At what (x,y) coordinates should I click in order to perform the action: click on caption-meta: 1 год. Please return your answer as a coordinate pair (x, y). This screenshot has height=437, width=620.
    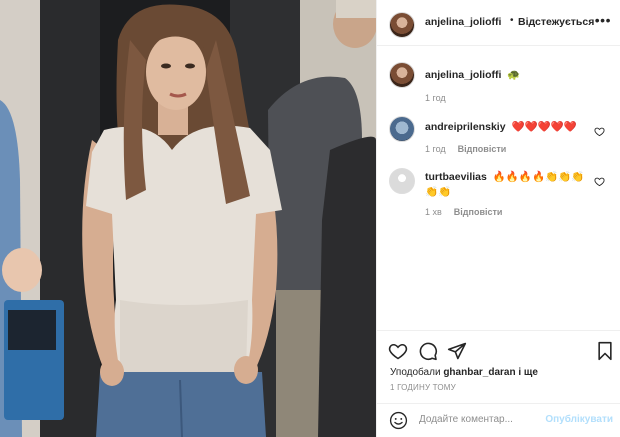
    Looking at the image, I should click on (435, 98).